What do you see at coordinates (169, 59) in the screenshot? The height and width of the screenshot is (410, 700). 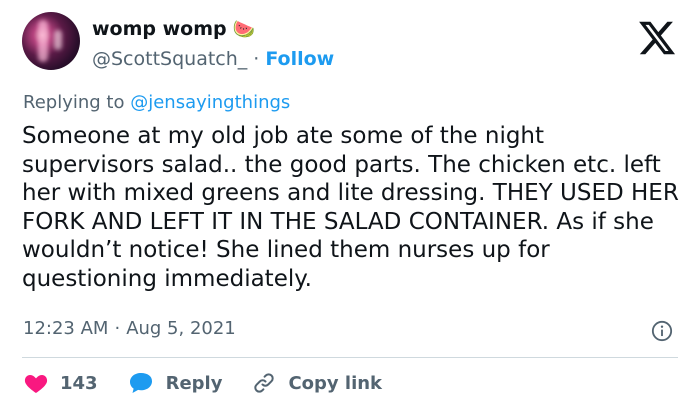 I see `author-handle: @ScottSquatch_` at bounding box center [169, 59].